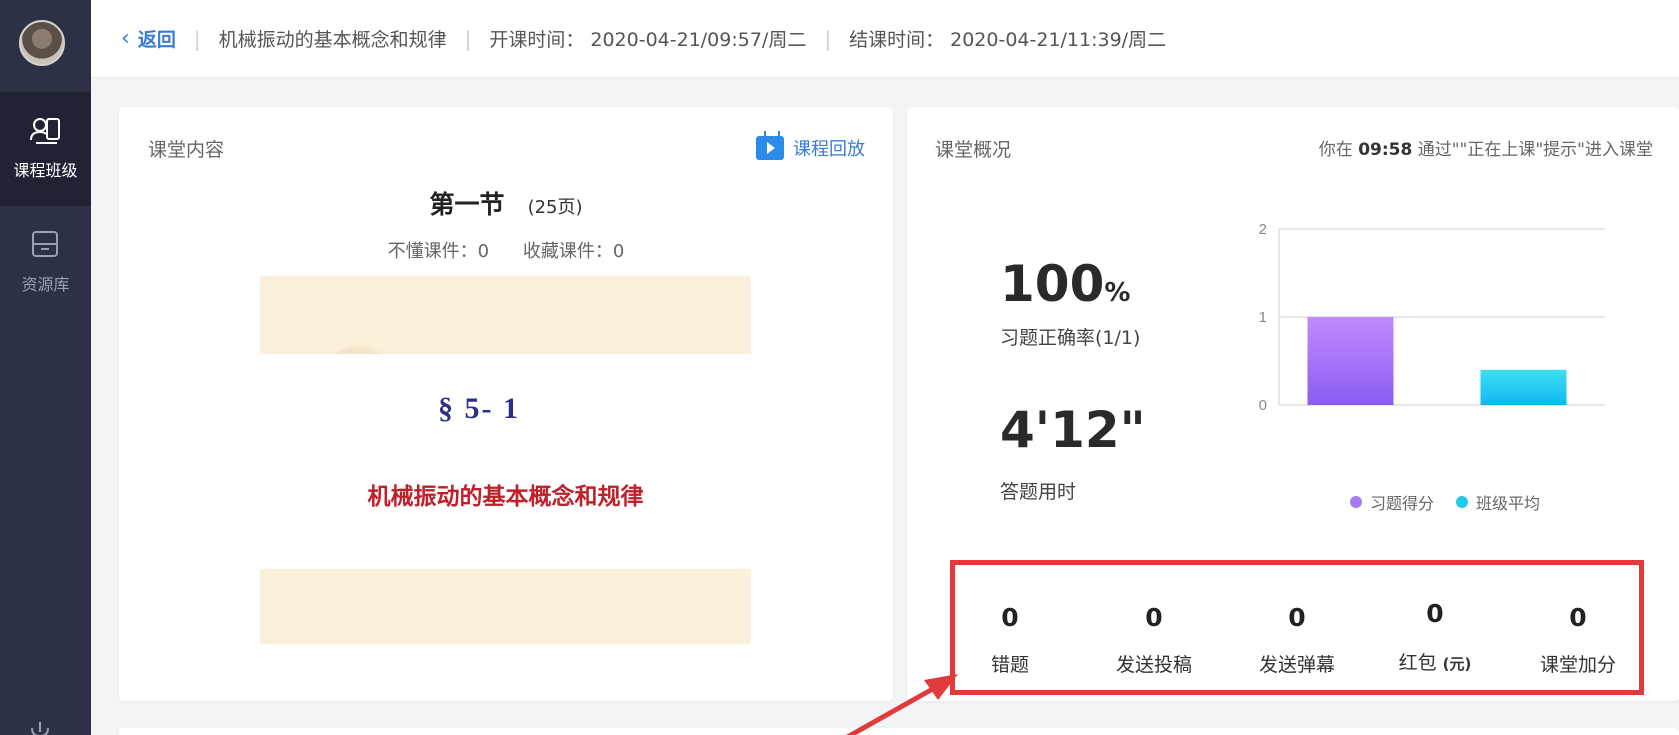  I want to click on sidebar-item-library: 资源库, so click(45, 263).